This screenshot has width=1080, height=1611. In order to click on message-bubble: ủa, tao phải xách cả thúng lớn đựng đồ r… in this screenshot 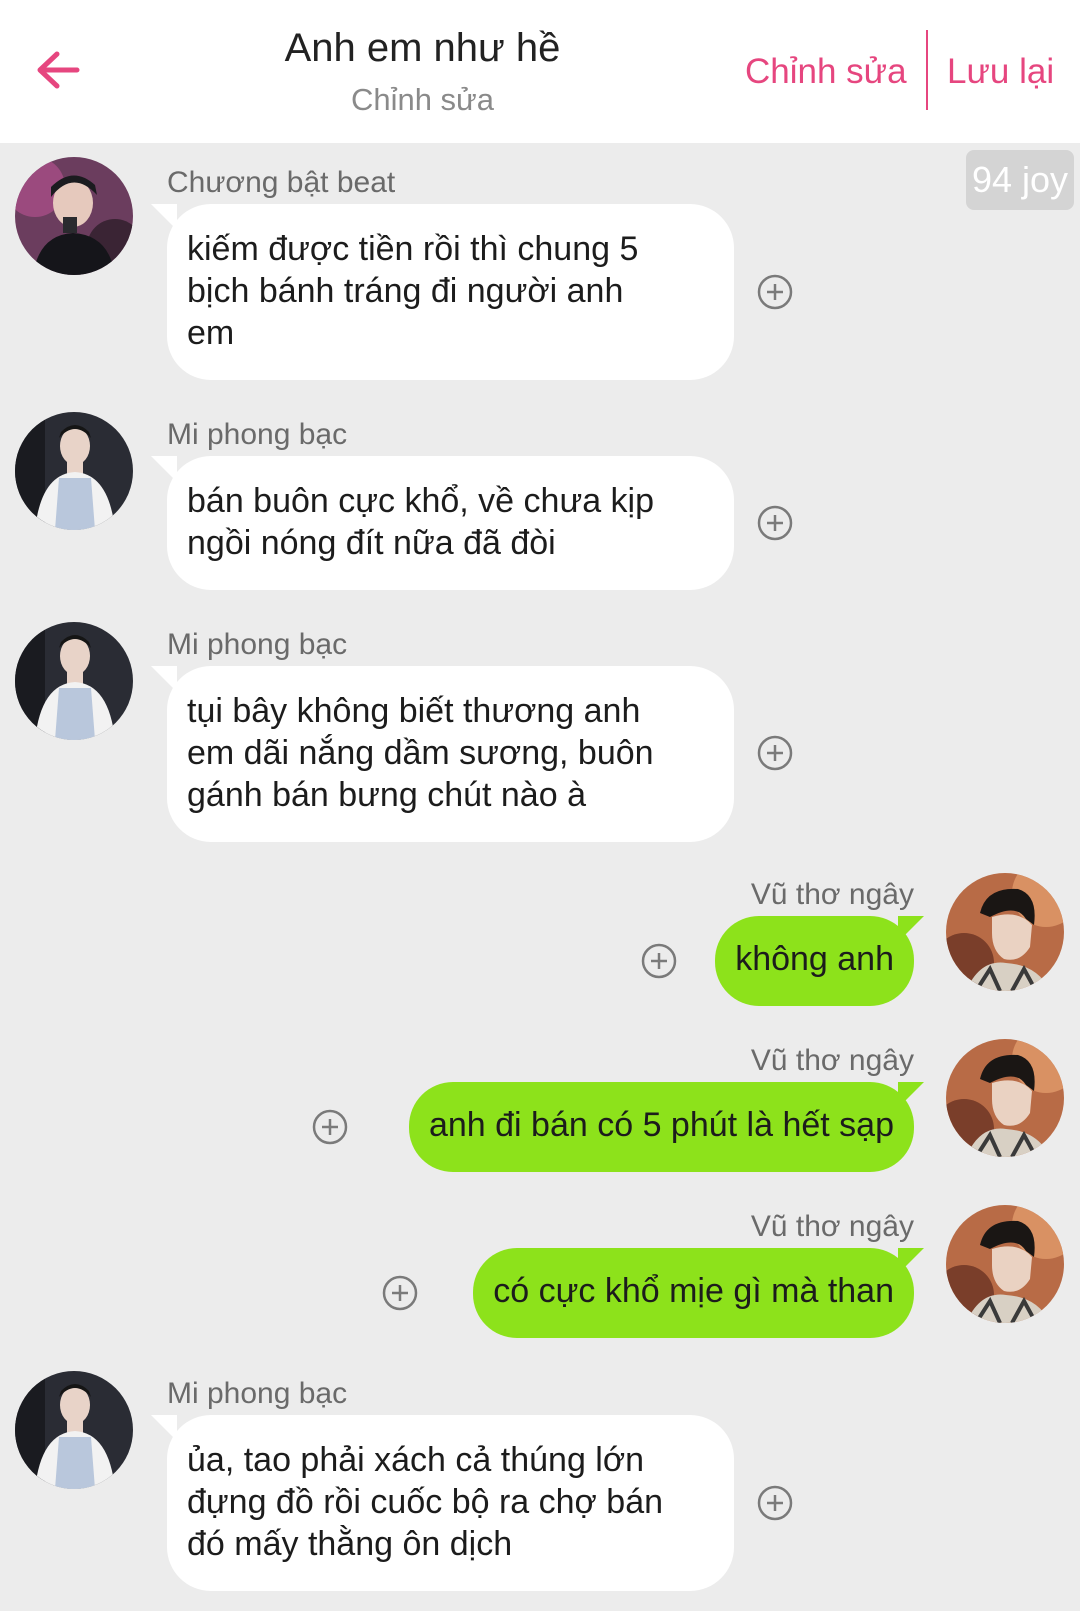, I will do `click(450, 1503)`.